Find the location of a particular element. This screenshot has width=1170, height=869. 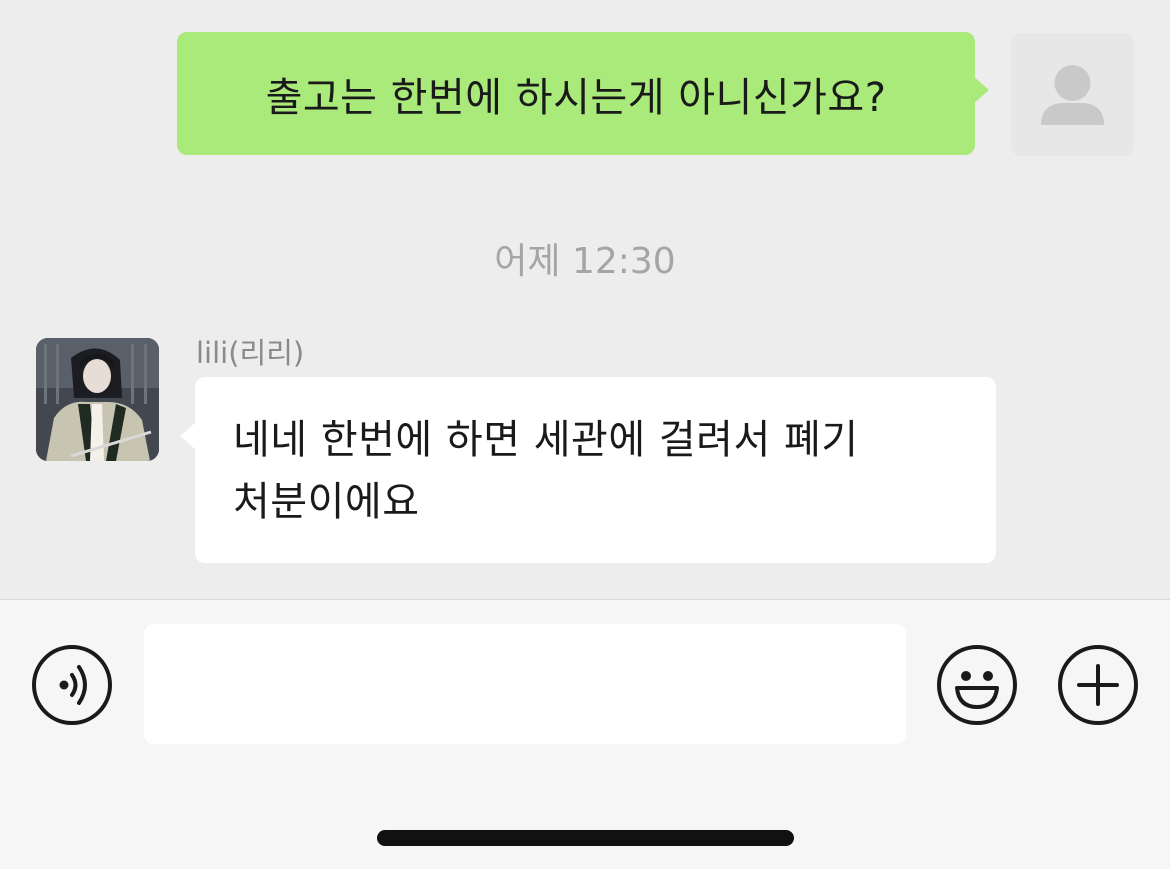

incoming-message-line: 처분이에요 is located at coordinates (326, 502).